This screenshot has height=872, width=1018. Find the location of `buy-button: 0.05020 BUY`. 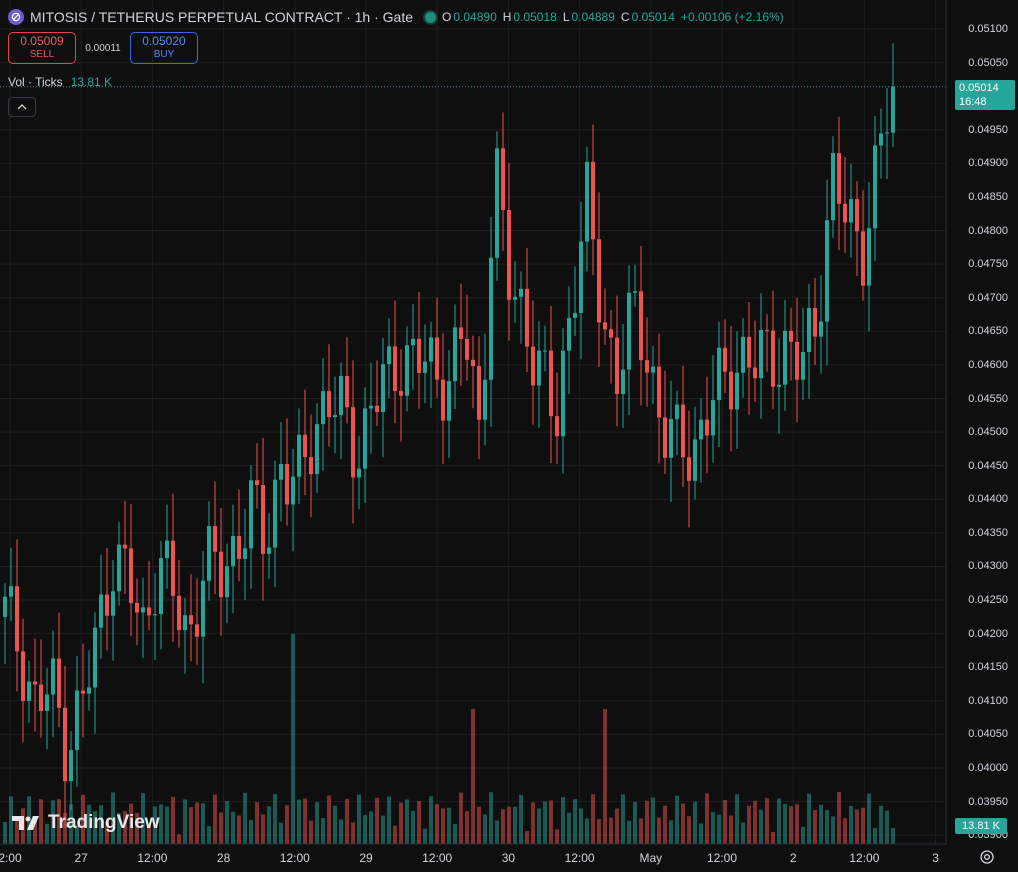

buy-button: 0.05020 BUY is located at coordinates (164, 48).